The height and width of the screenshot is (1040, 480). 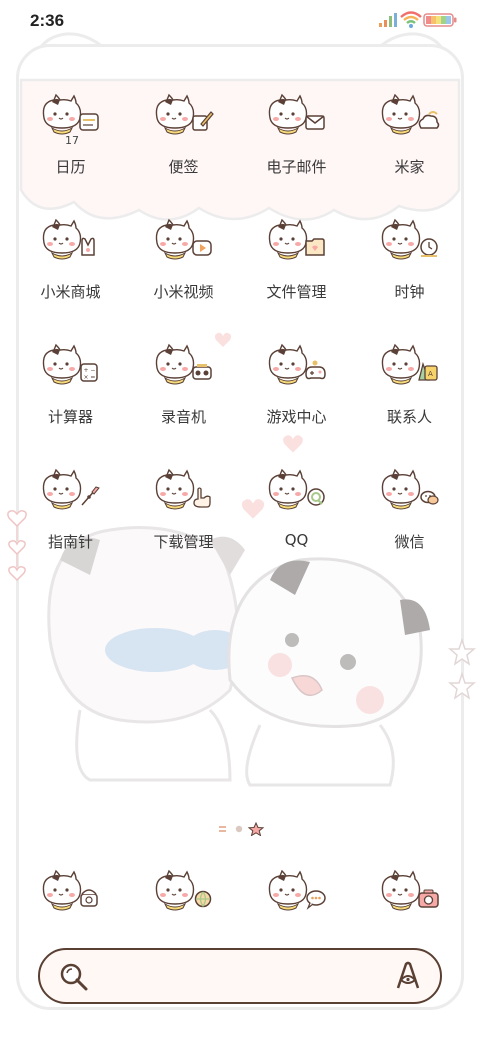 I want to click on app-label: 录音机, so click(x=183, y=417).